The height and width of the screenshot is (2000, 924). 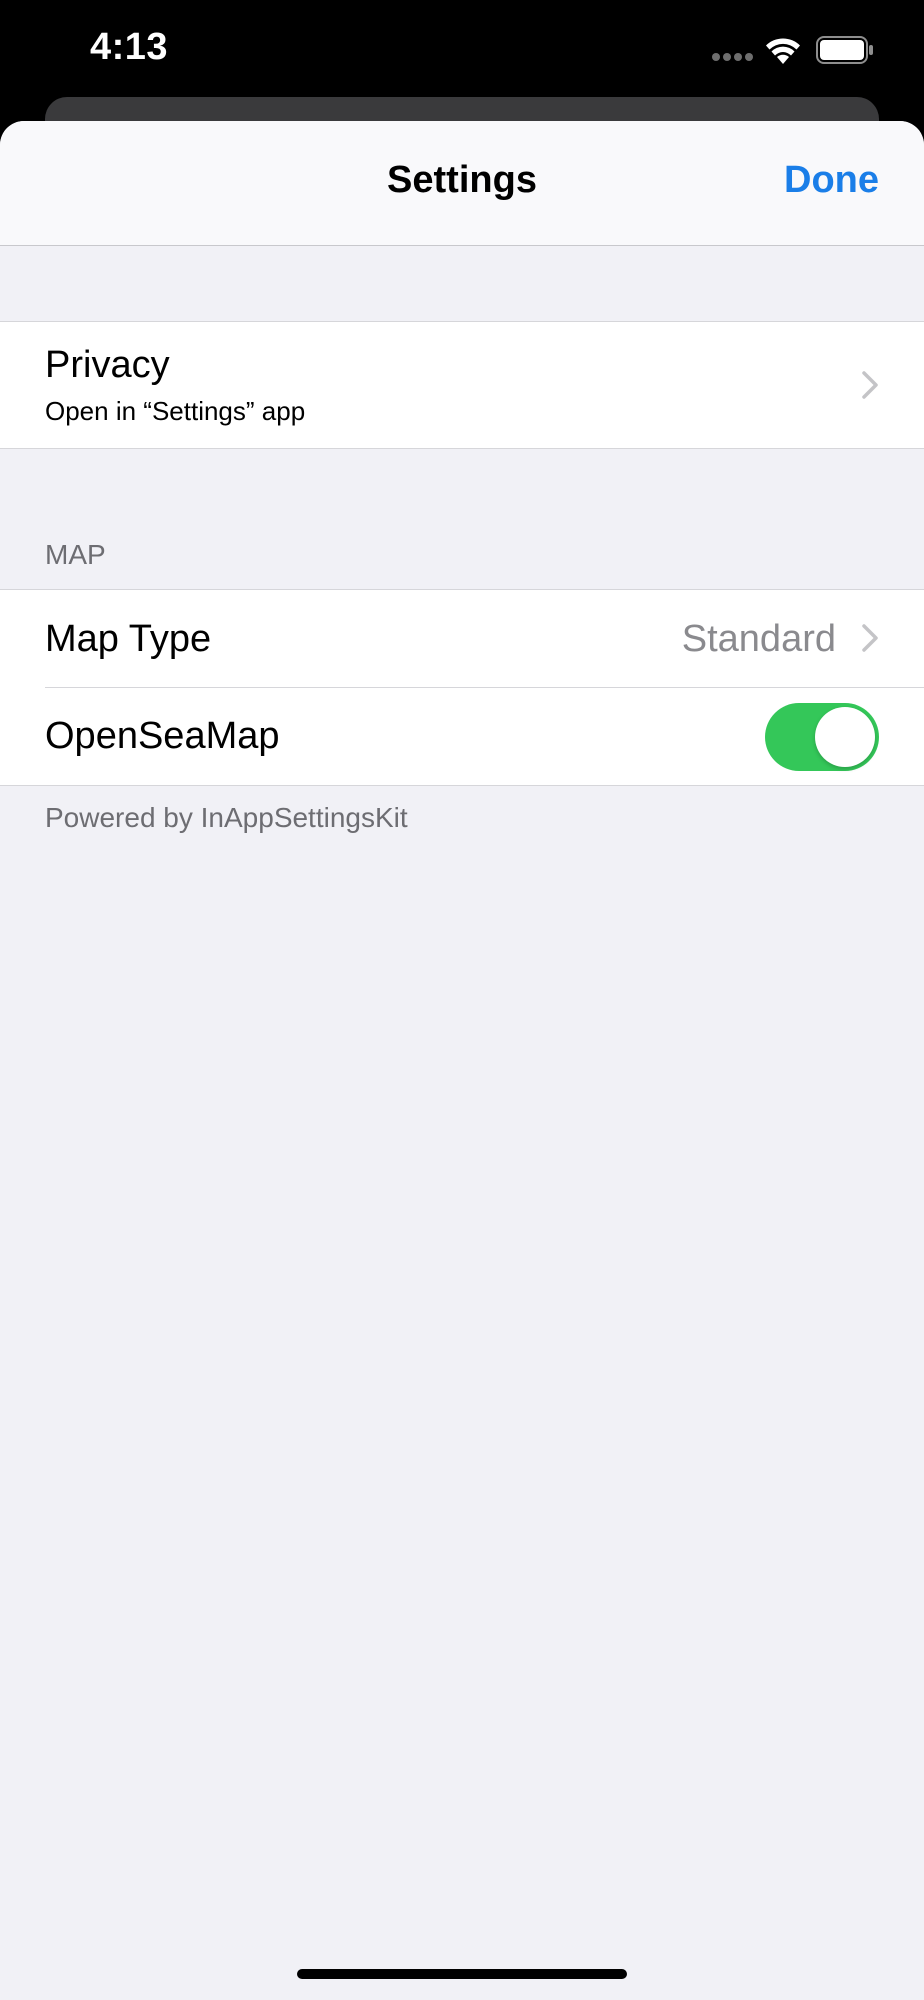 I want to click on home-indicator, so click(x=462, y=1974).